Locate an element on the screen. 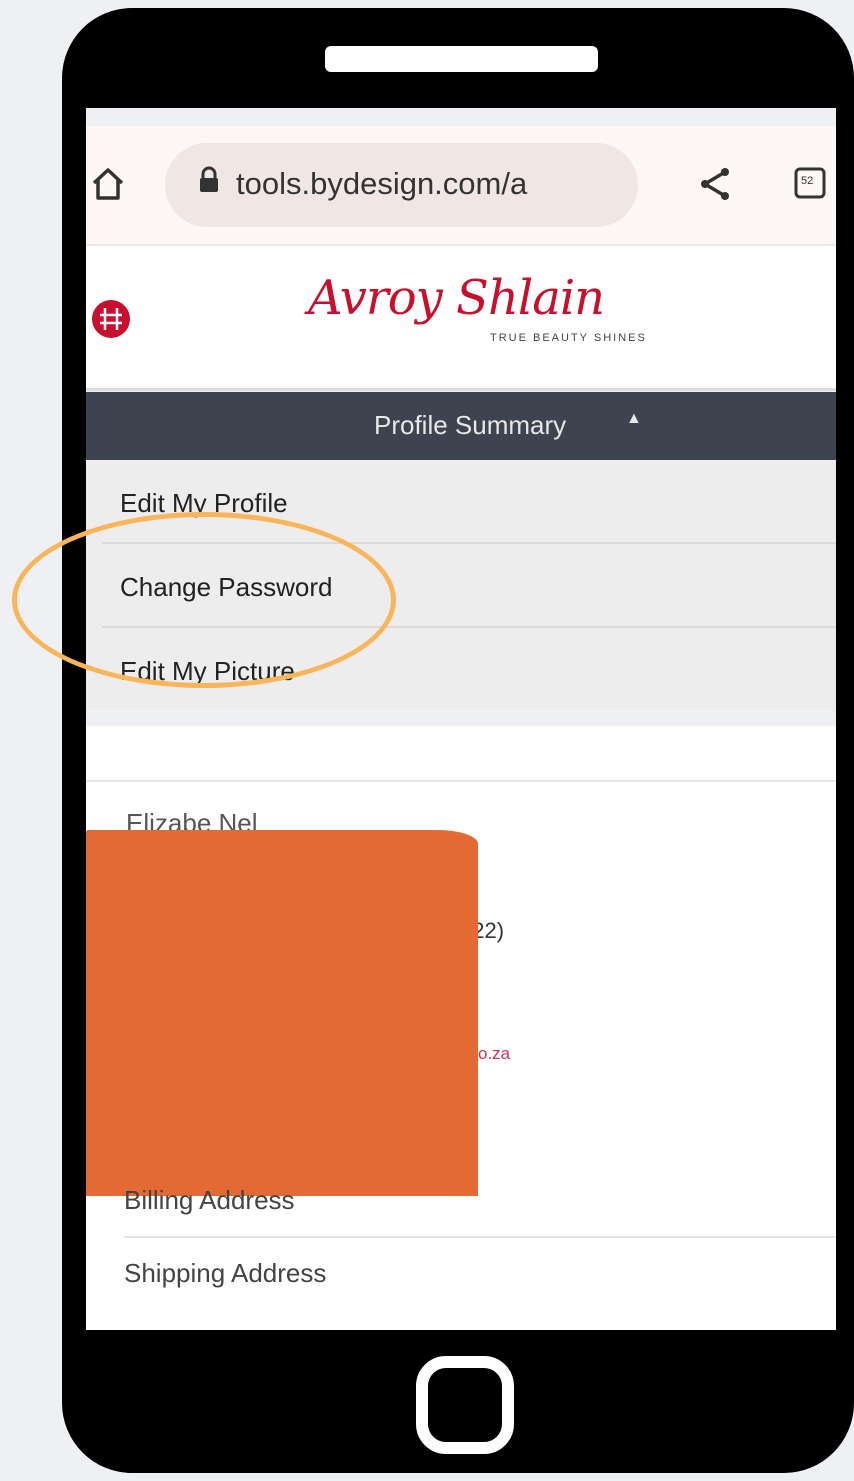  billing-address-link: Billing Address is located at coordinates (480, 1202).